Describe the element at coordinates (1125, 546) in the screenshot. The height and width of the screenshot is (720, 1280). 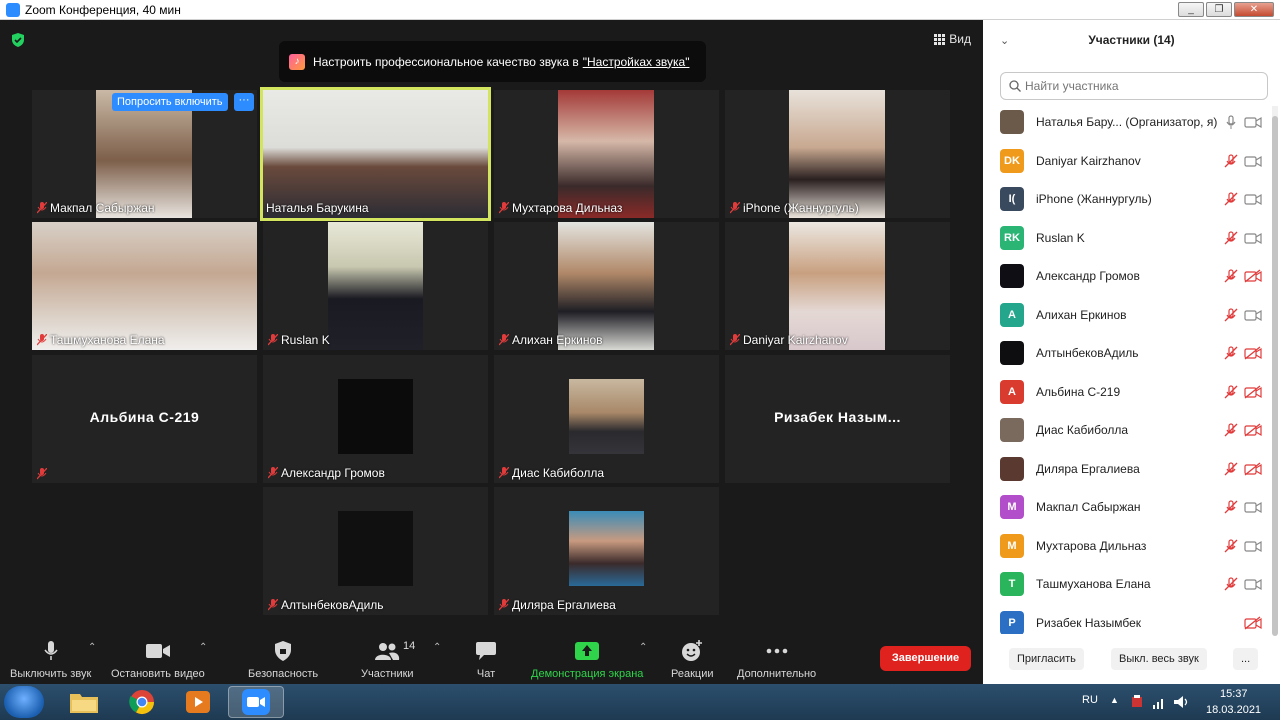
I see `participant-row: M Мухтарова Дильназ` at that location.